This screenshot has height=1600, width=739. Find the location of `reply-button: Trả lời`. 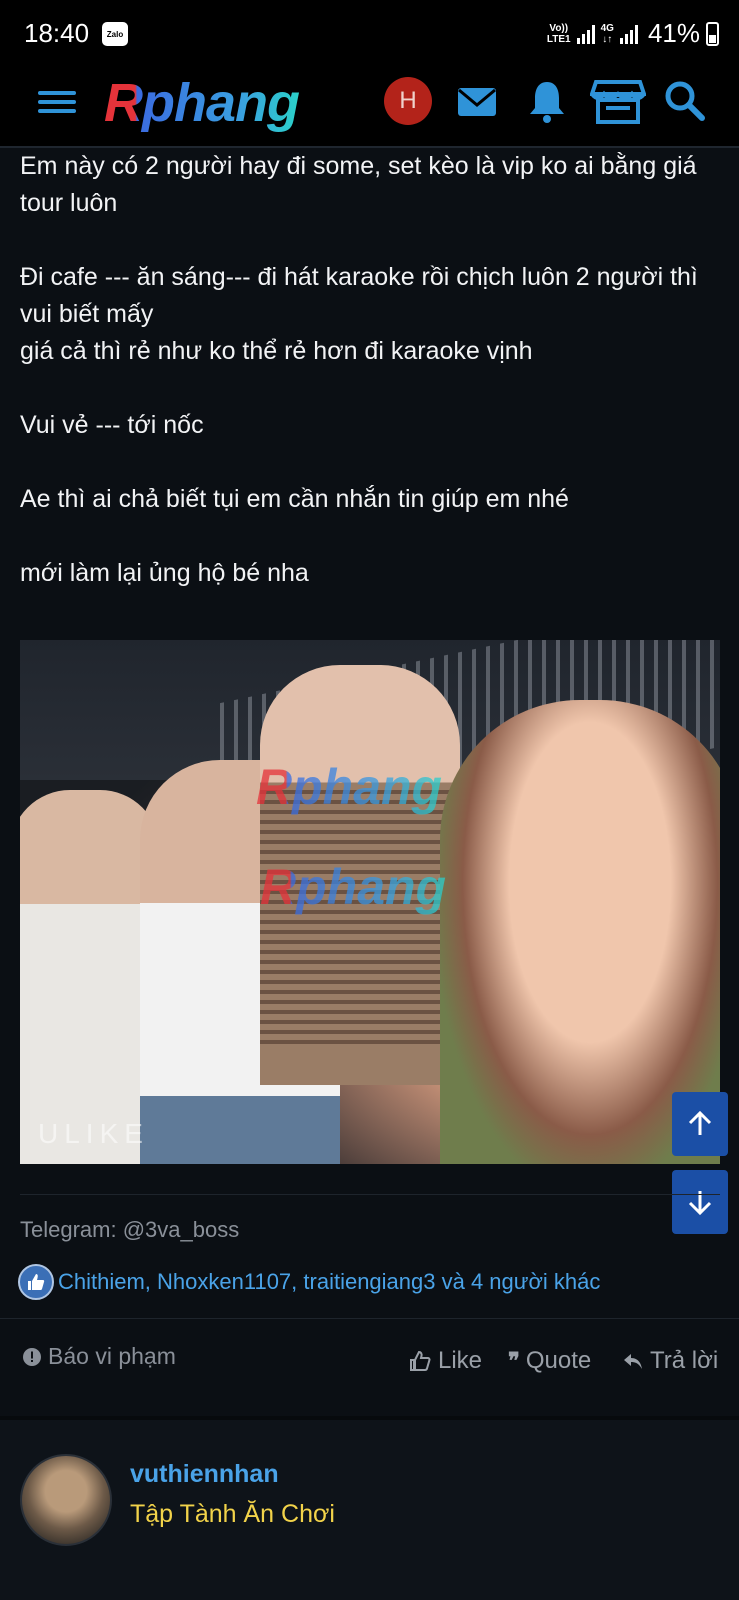

reply-button: Trả lời is located at coordinates (670, 1361).